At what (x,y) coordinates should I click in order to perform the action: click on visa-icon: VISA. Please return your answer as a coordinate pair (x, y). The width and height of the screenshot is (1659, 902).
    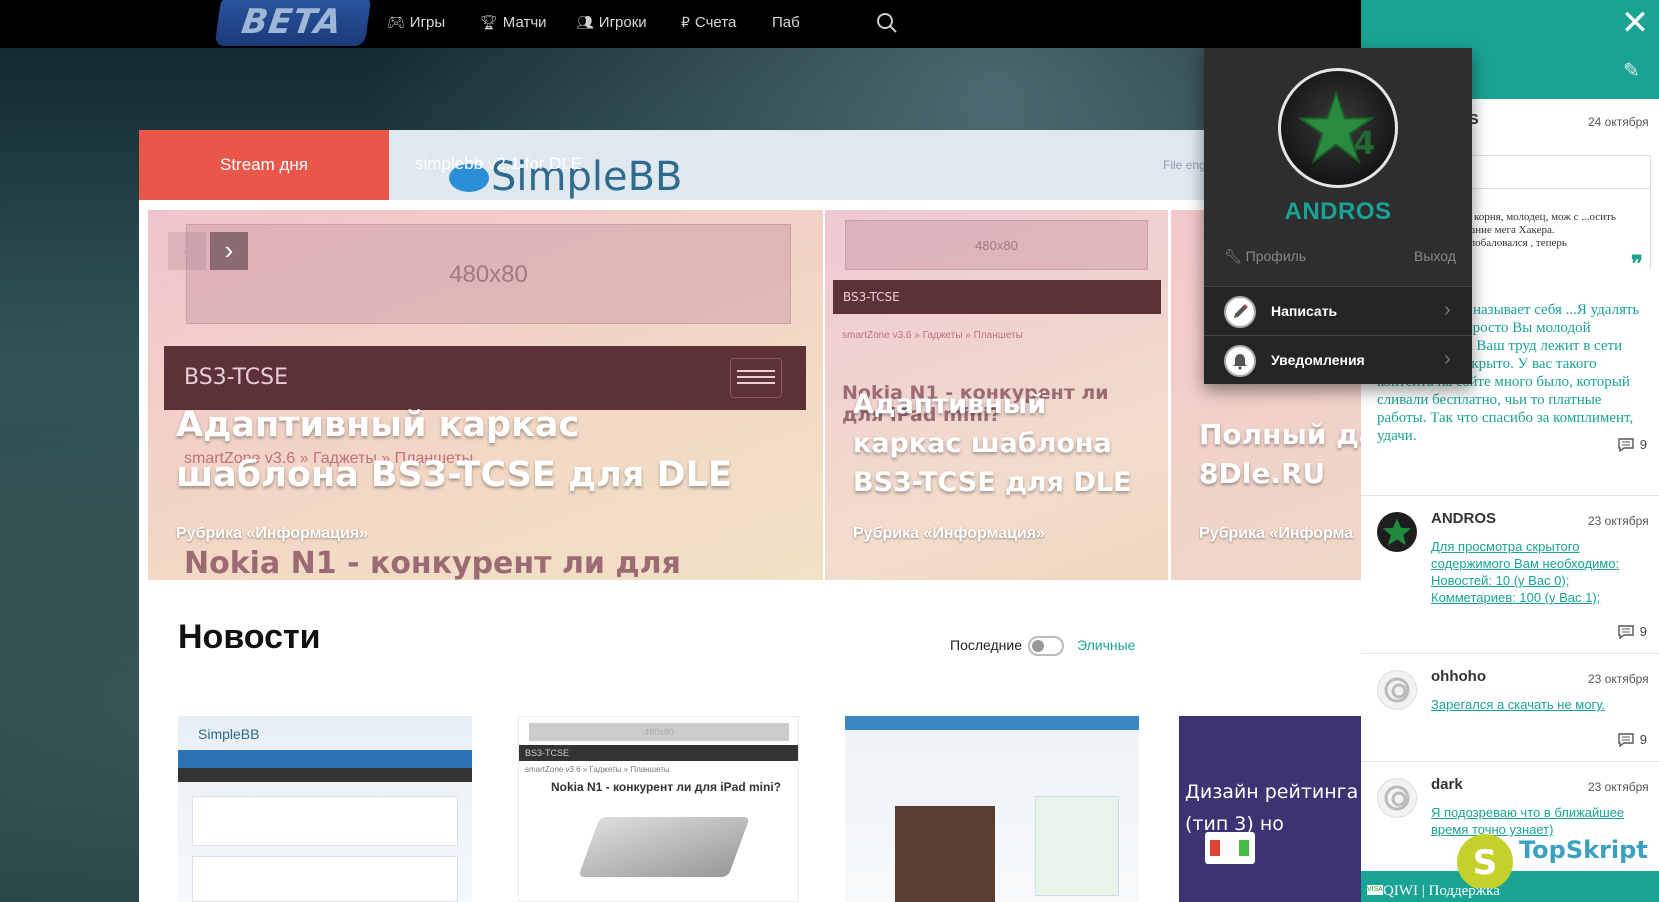
    Looking at the image, I should click on (1375, 890).